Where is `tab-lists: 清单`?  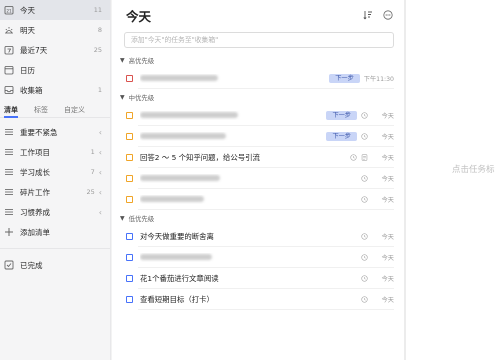
tab-lists: 清单 is located at coordinates (11, 110).